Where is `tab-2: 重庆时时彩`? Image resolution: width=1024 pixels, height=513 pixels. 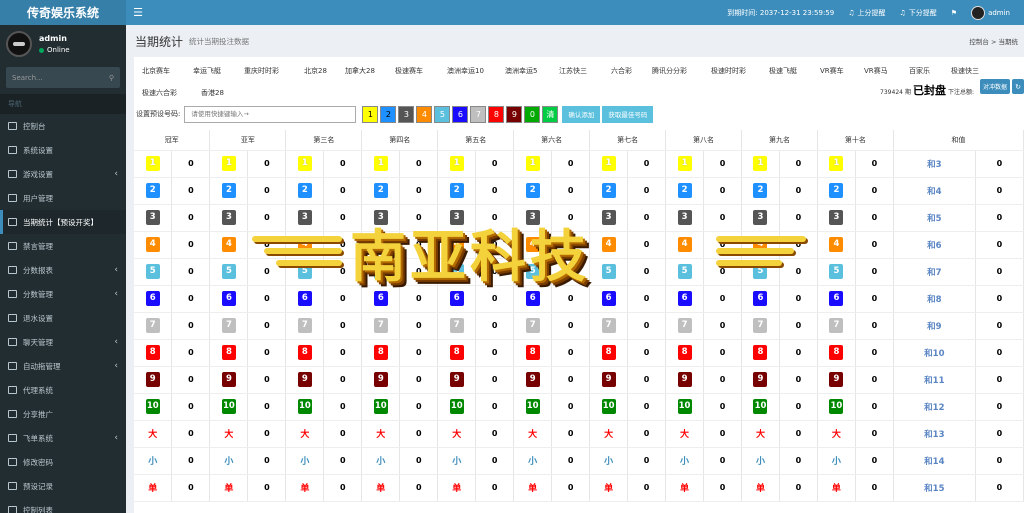
tab-2: 重庆时时彩 is located at coordinates (261, 71).